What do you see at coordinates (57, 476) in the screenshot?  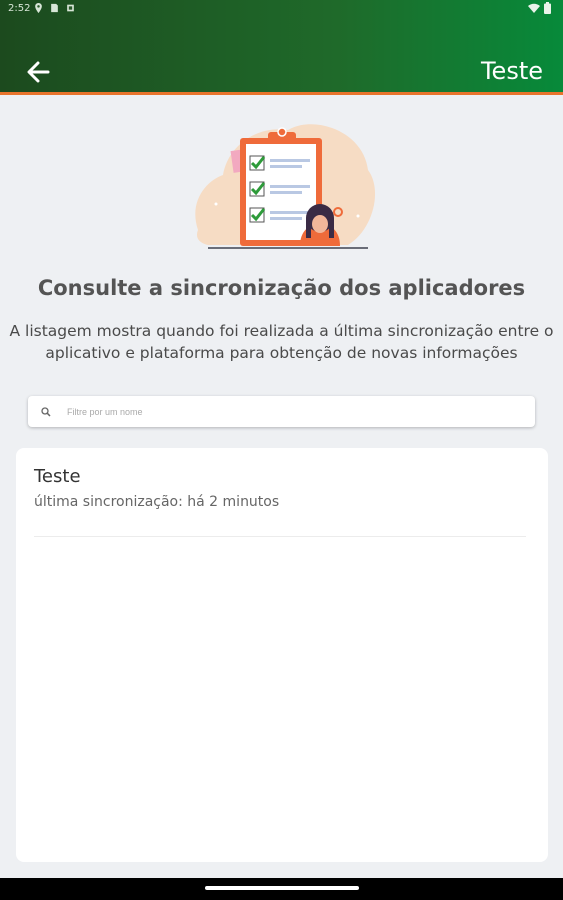 I see `applicator-name: Teste` at bounding box center [57, 476].